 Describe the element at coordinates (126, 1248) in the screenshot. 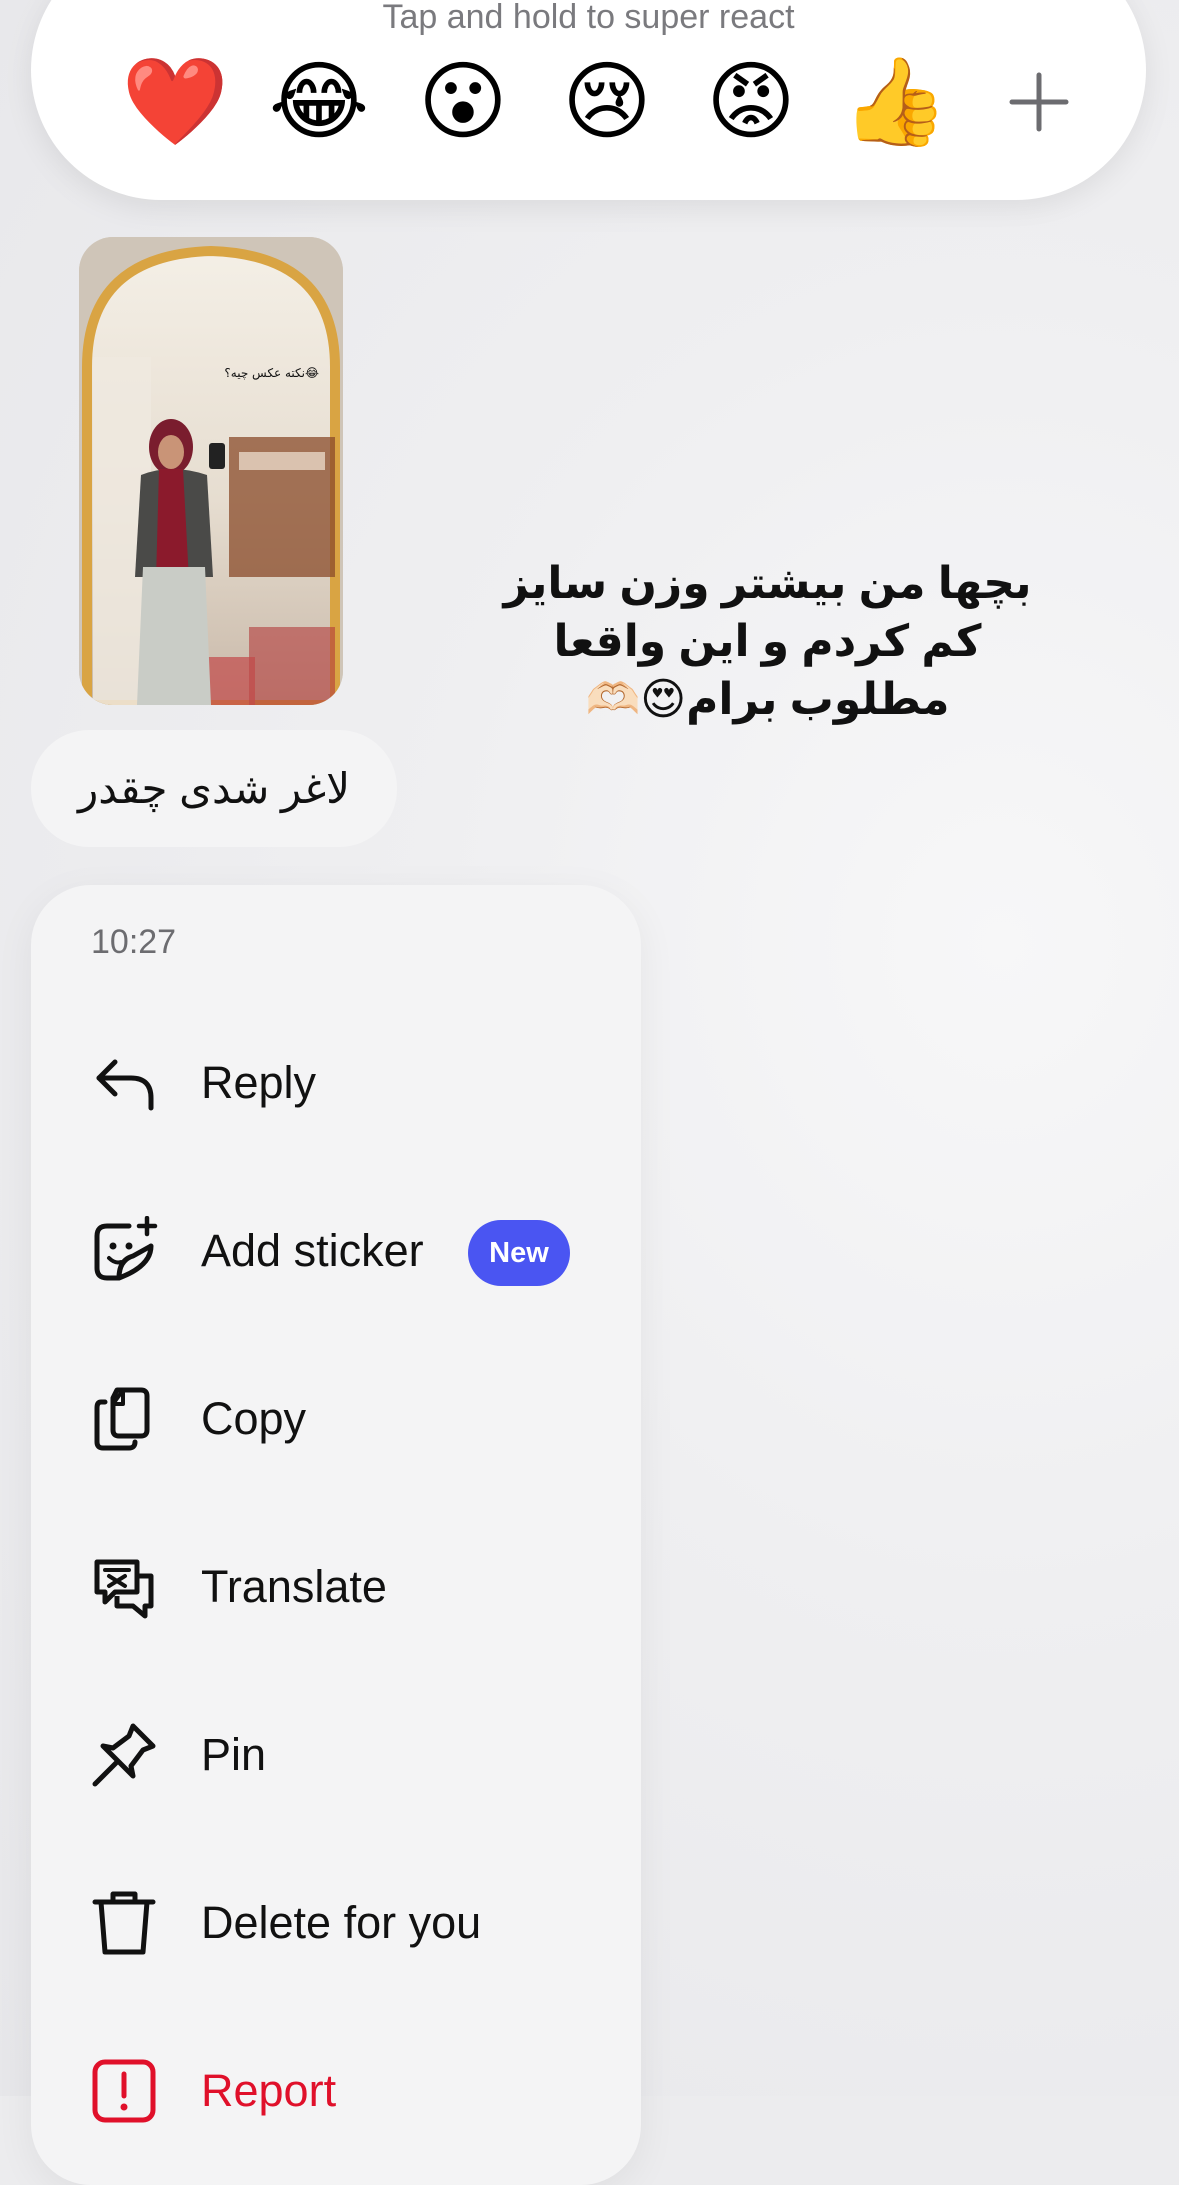

I see `sticker-icon` at that location.